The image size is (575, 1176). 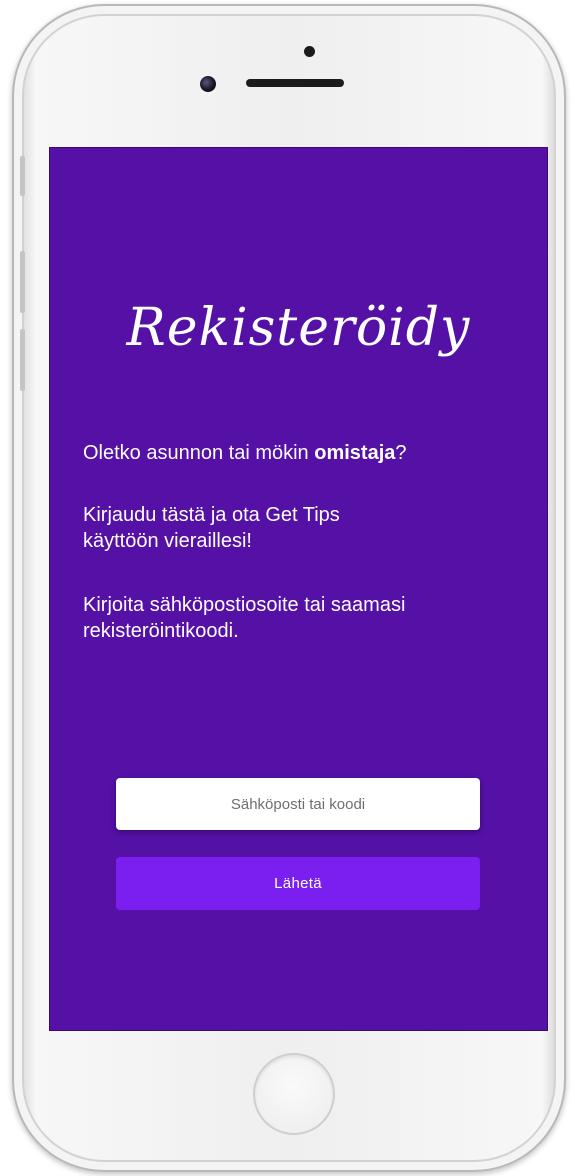 I want to click on page-title: Rekisteröidy, so click(x=298, y=328).